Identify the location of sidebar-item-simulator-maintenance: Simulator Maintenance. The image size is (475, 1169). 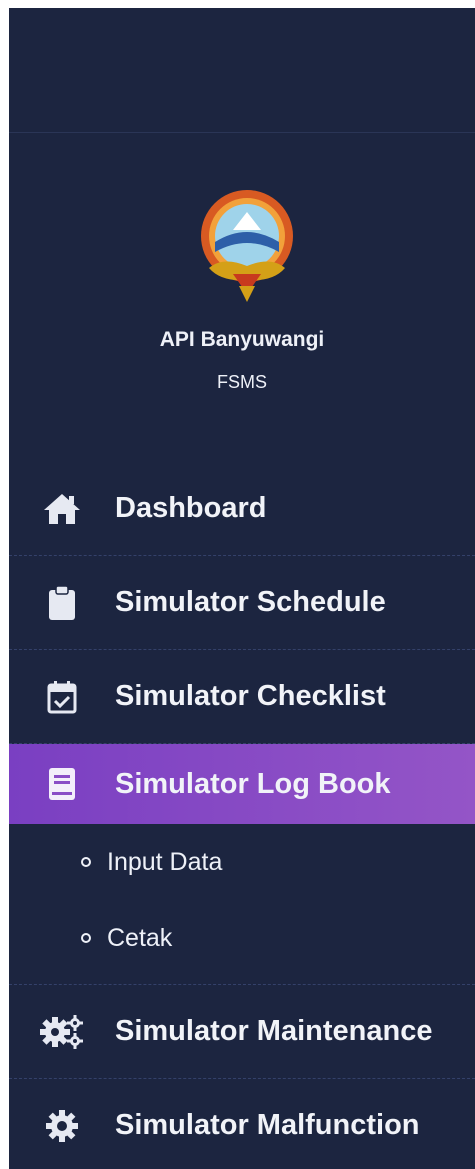
(242, 1032).